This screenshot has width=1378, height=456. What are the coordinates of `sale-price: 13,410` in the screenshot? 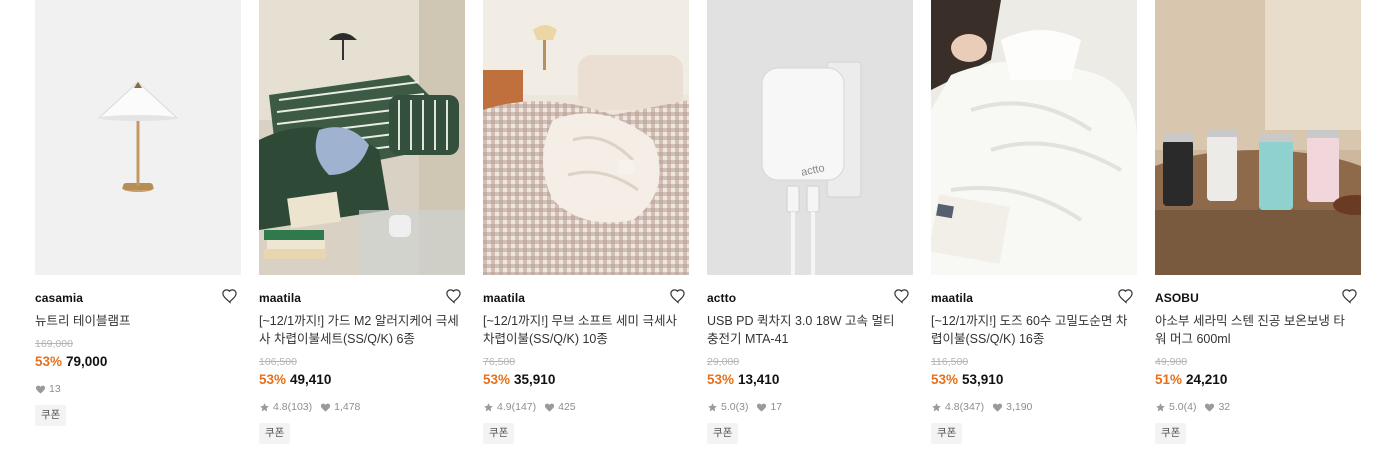 It's located at (759, 379).